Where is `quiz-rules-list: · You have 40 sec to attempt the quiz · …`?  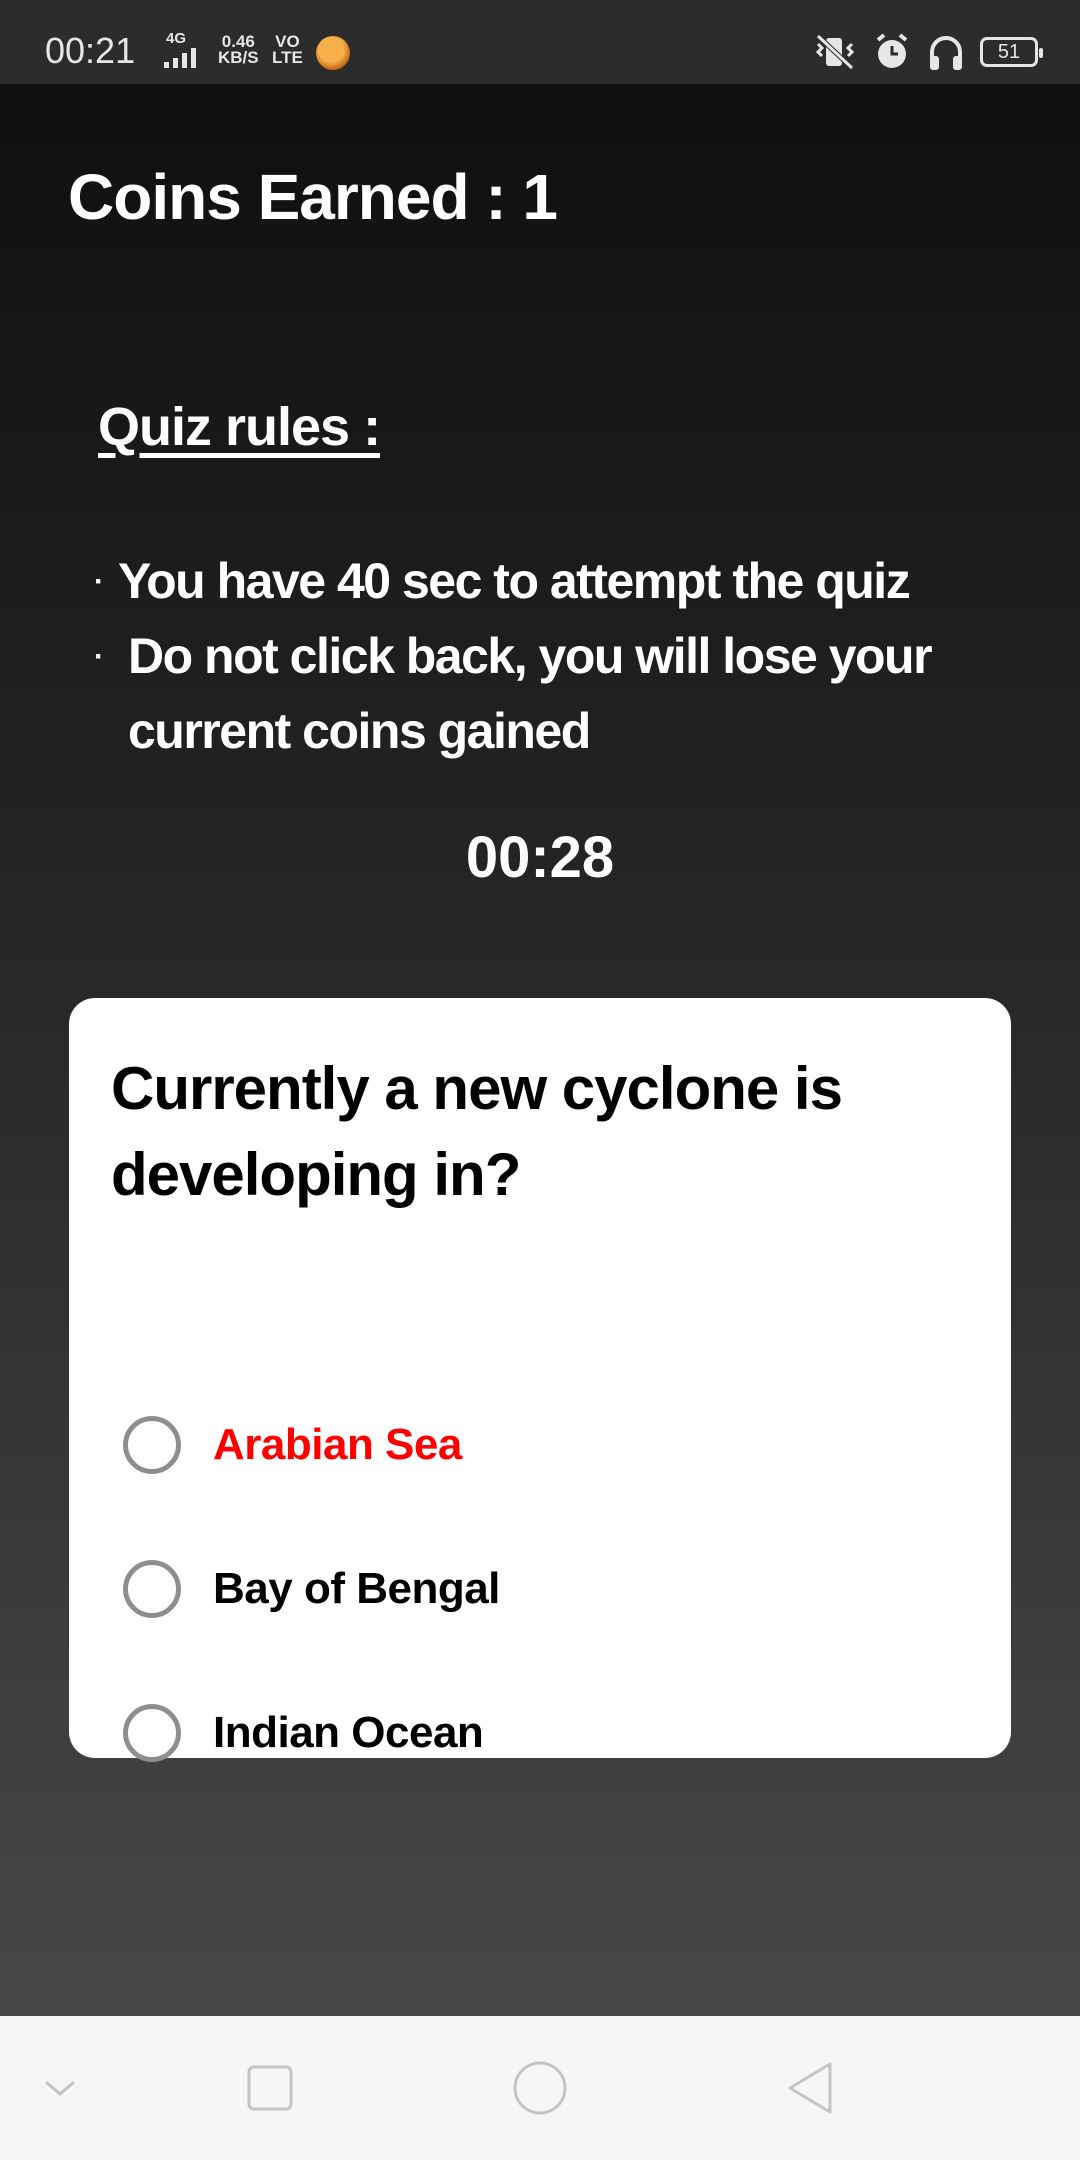
quiz-rules-list: · You have 40 sec to attempt the quiz · … is located at coordinates (544, 656).